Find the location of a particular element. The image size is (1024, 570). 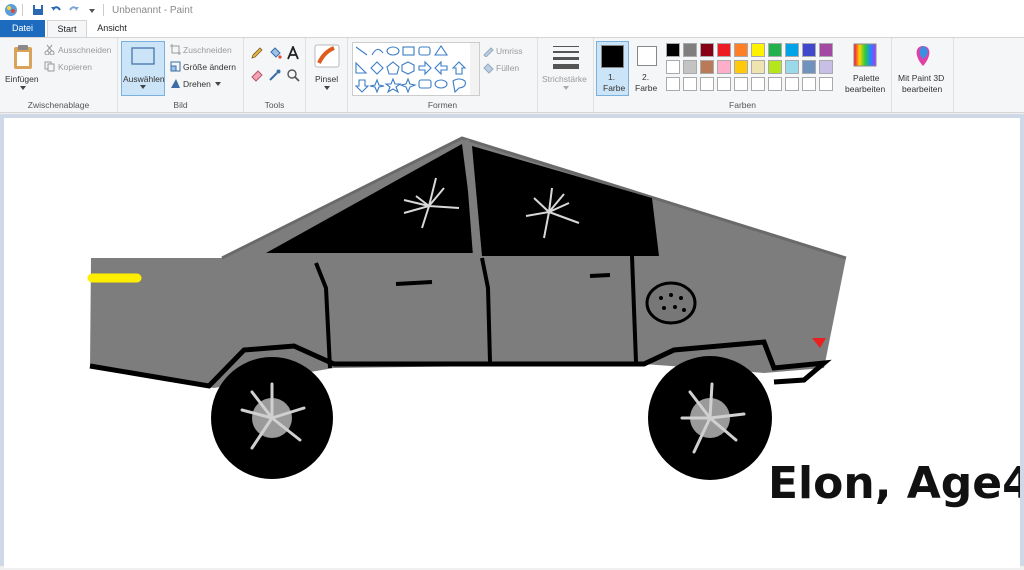

customize-quick-access-icon is located at coordinates (92, 10).